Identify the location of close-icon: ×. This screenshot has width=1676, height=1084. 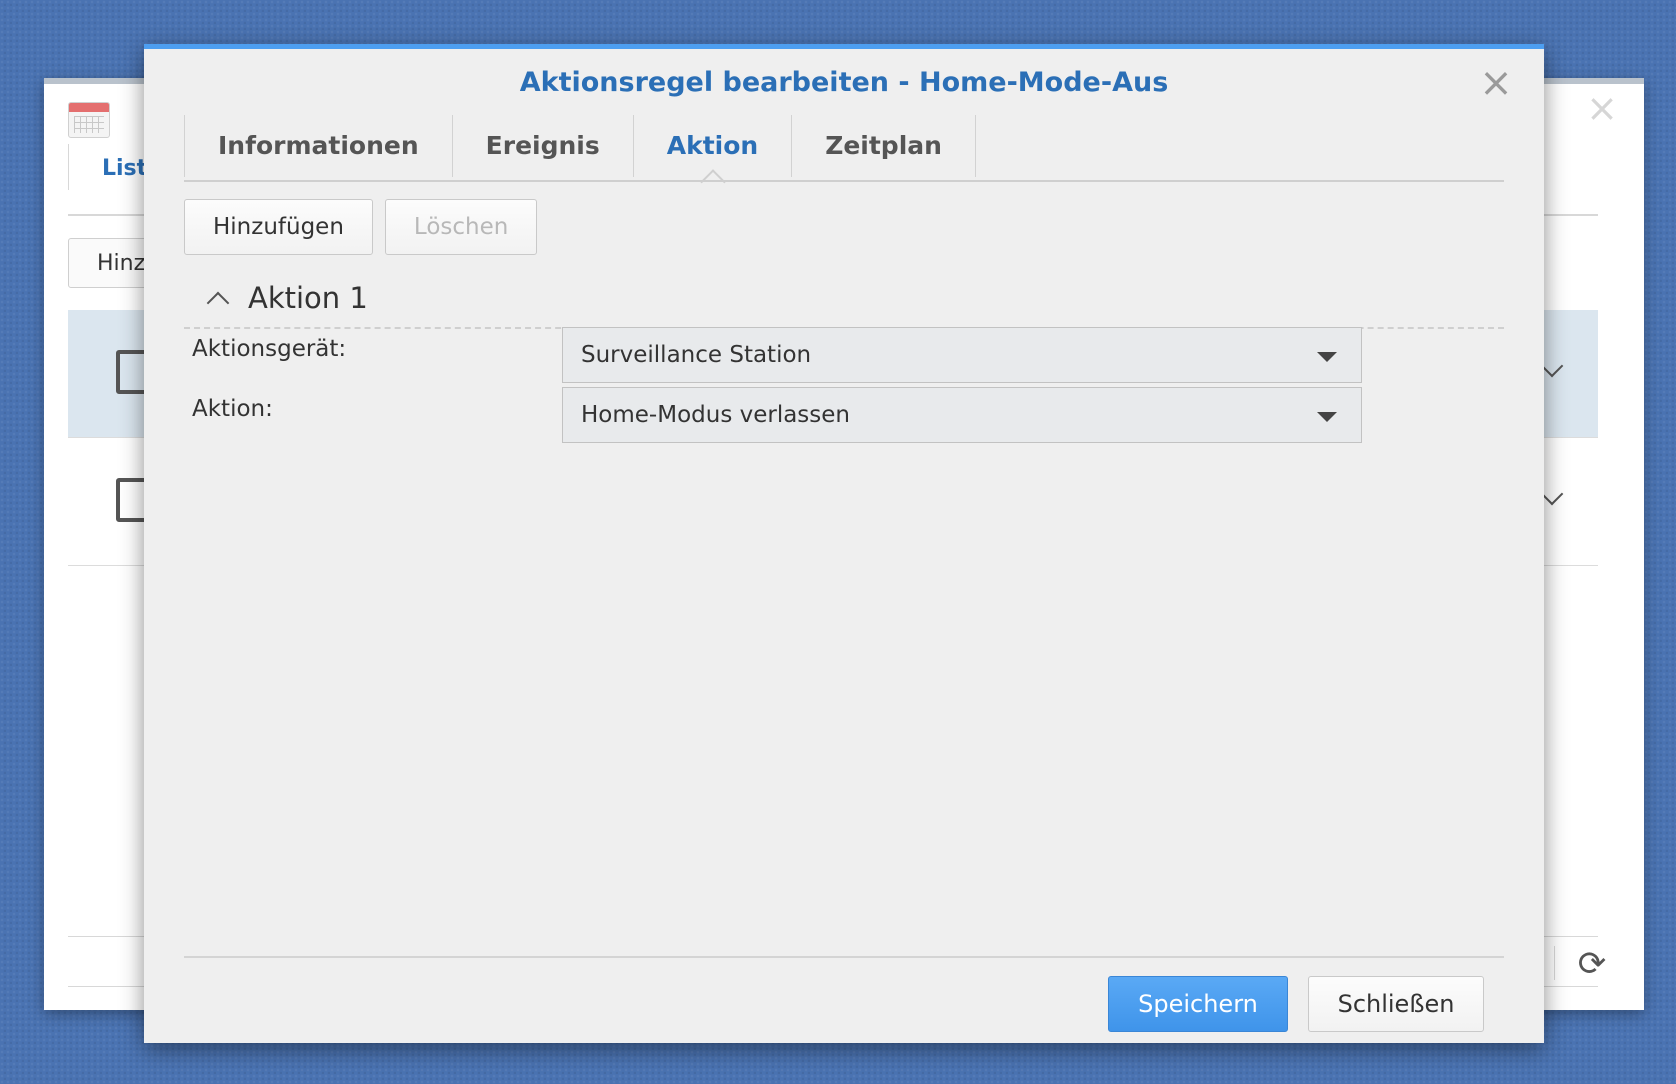
(1496, 83).